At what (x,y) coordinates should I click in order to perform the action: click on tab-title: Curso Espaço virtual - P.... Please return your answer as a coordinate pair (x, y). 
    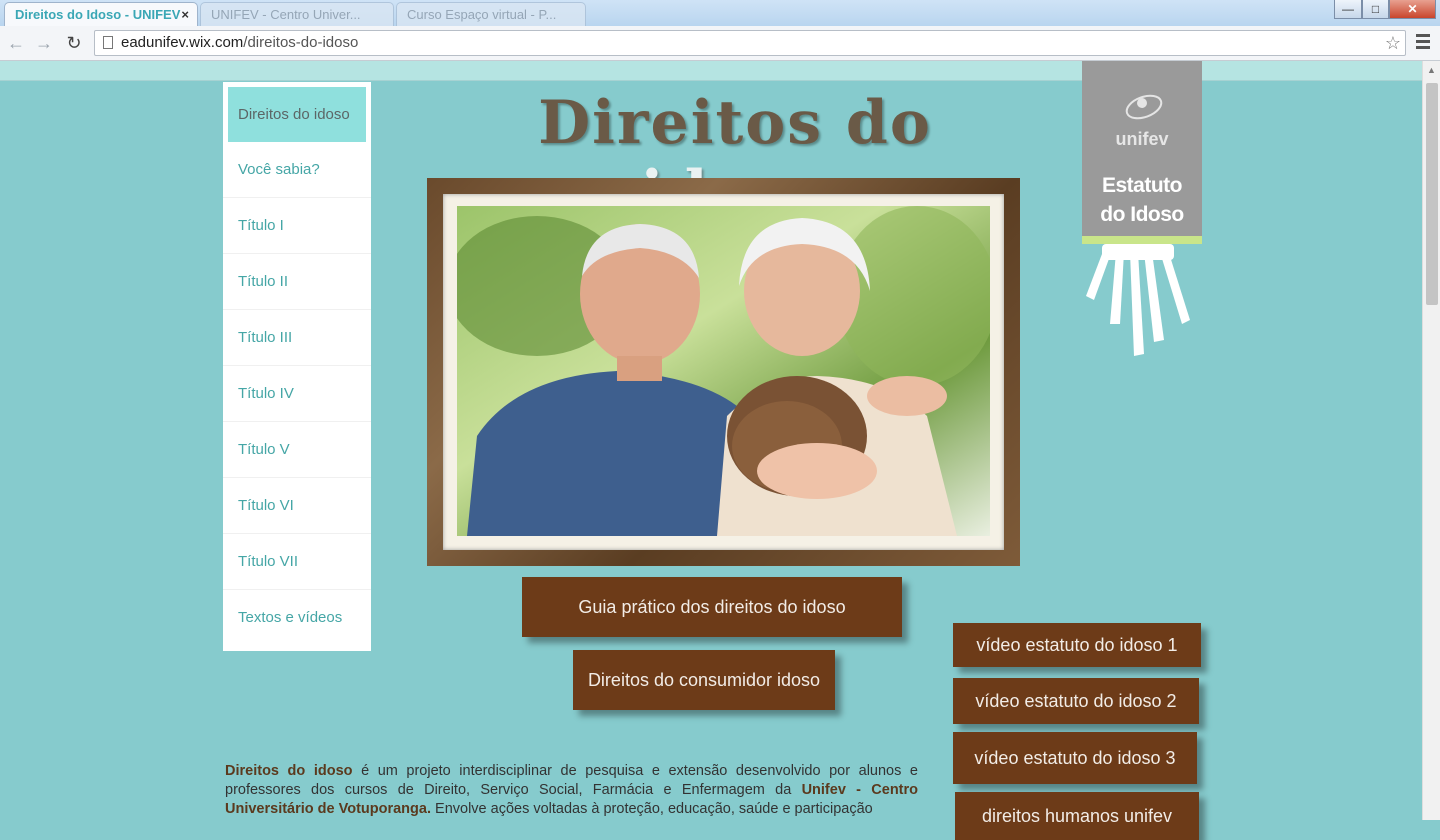
    Looking at the image, I should click on (482, 14).